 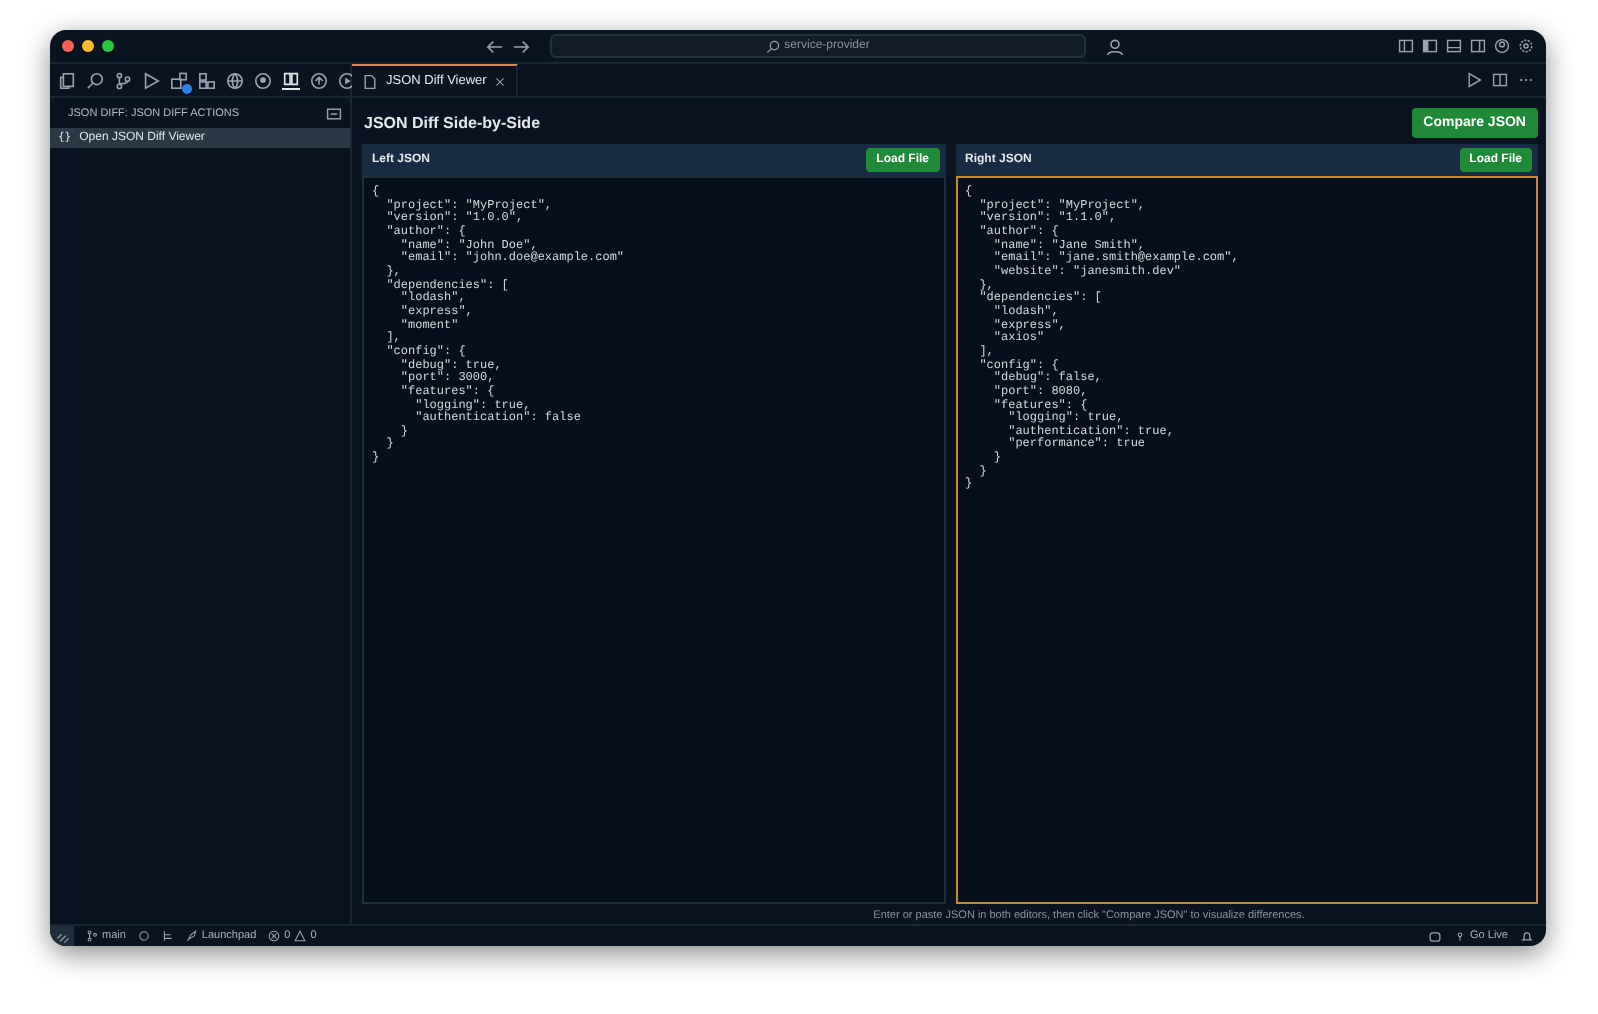 I want to click on settings-icon, so click(x=1526, y=46).